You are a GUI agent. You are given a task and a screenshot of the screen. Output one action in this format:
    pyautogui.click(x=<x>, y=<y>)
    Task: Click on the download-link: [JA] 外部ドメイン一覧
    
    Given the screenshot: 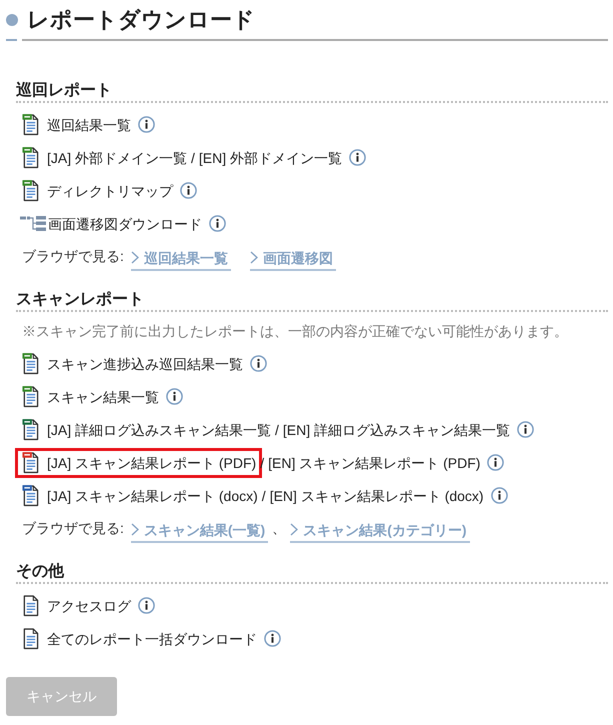 What is the action you would take?
    pyautogui.click(x=117, y=158)
    